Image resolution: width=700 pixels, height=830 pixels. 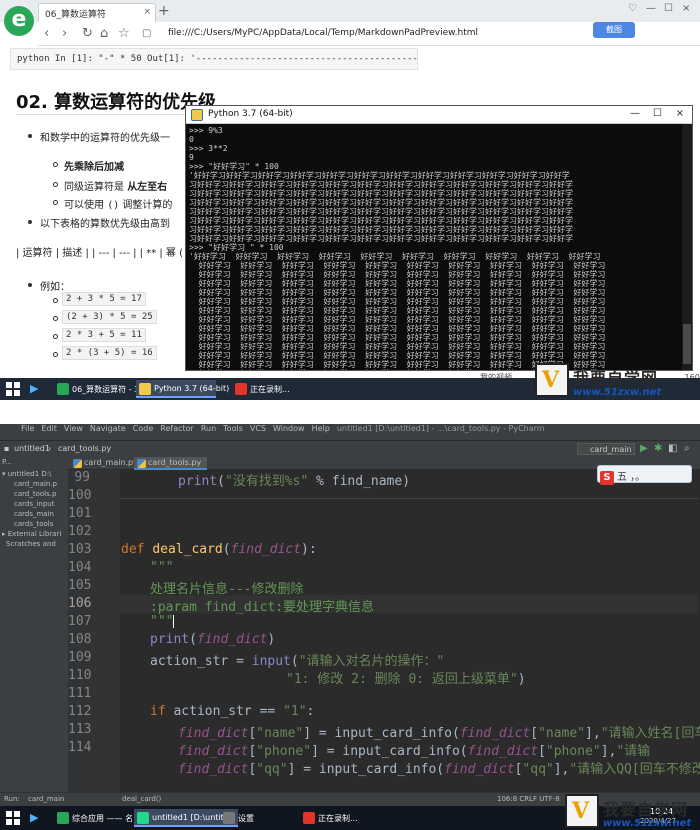 What do you see at coordinates (690, 449) in the screenshot?
I see `search-icon: ⌕` at bounding box center [690, 449].